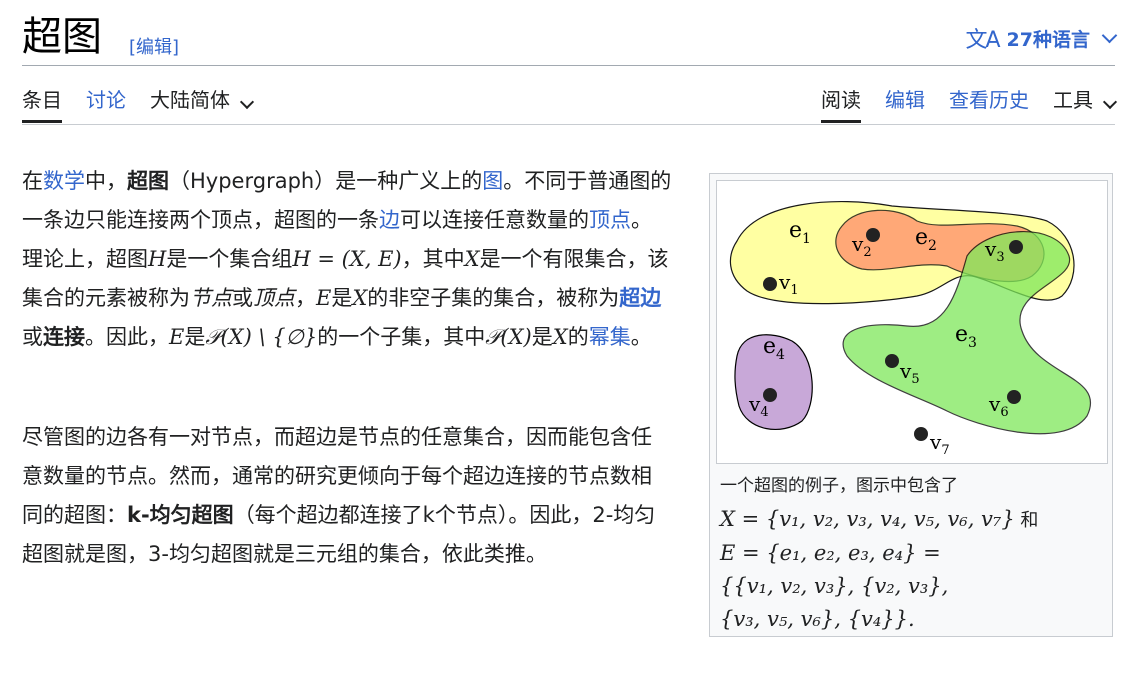 Image resolution: width=1141 pixels, height=678 pixels. What do you see at coordinates (211, 298) in the screenshot?
I see `italic-node: 节点` at bounding box center [211, 298].